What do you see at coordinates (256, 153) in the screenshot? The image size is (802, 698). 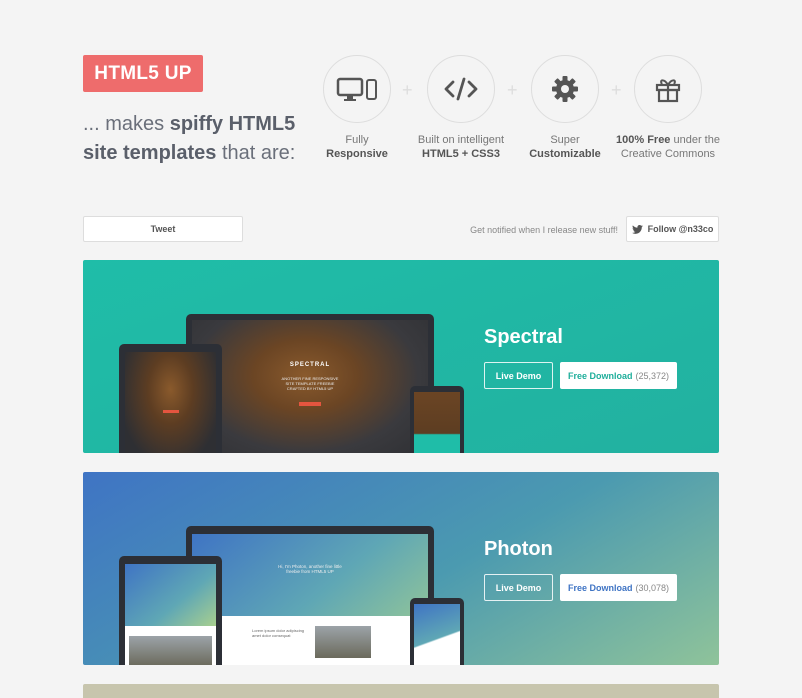 I see `tagline-suffix: that are:` at bounding box center [256, 153].